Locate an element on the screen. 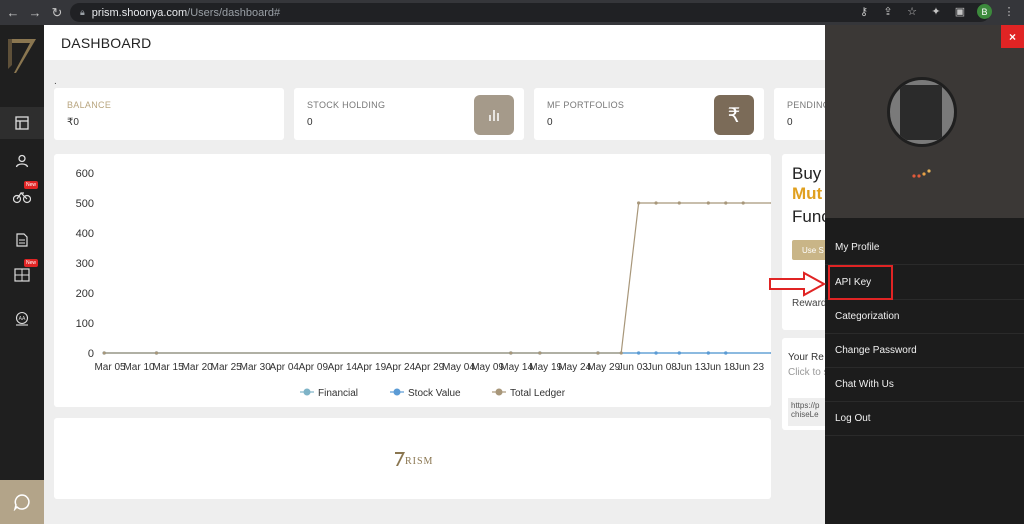 The height and width of the screenshot is (524, 1024). account-aggregator-icon: AA is located at coordinates (22, 318).